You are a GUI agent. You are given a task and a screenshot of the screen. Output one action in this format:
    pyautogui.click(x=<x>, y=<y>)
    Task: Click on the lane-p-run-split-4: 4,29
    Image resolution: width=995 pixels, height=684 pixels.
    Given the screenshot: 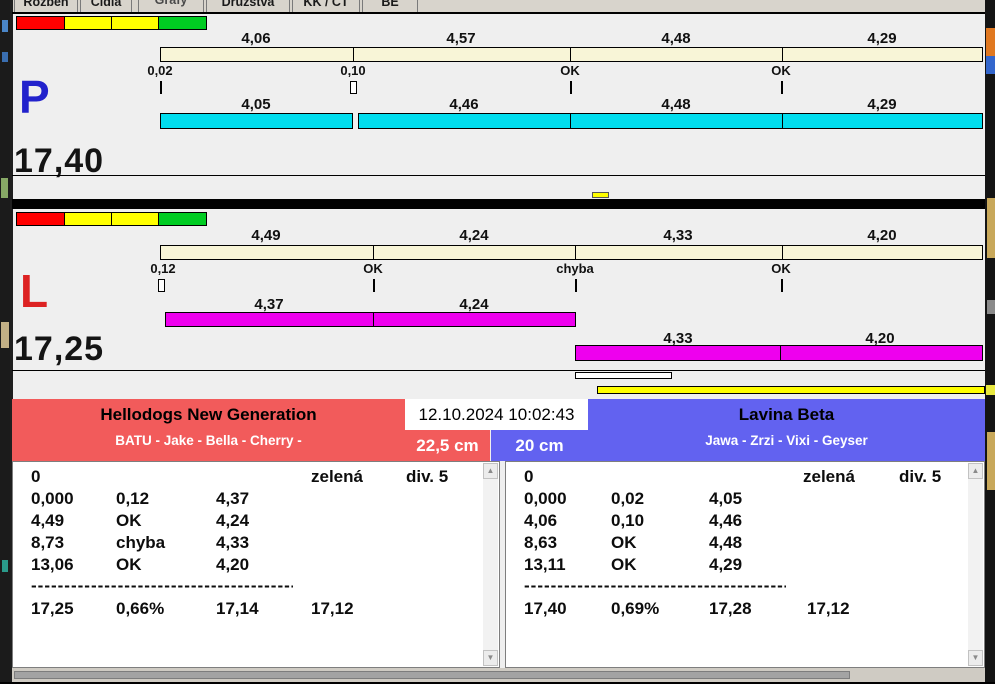 What is the action you would take?
    pyautogui.click(x=882, y=104)
    